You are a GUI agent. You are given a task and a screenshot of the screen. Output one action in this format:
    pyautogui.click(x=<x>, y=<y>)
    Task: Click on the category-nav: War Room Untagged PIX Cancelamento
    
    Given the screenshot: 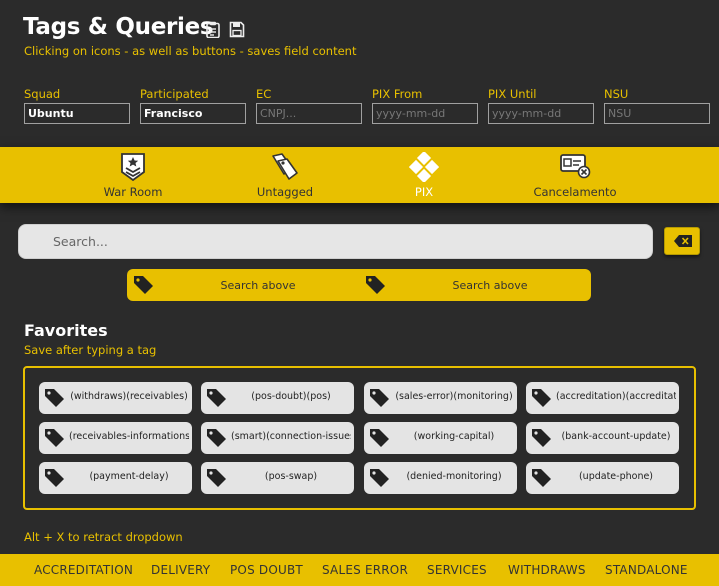 What is the action you would take?
    pyautogui.click(x=359, y=175)
    